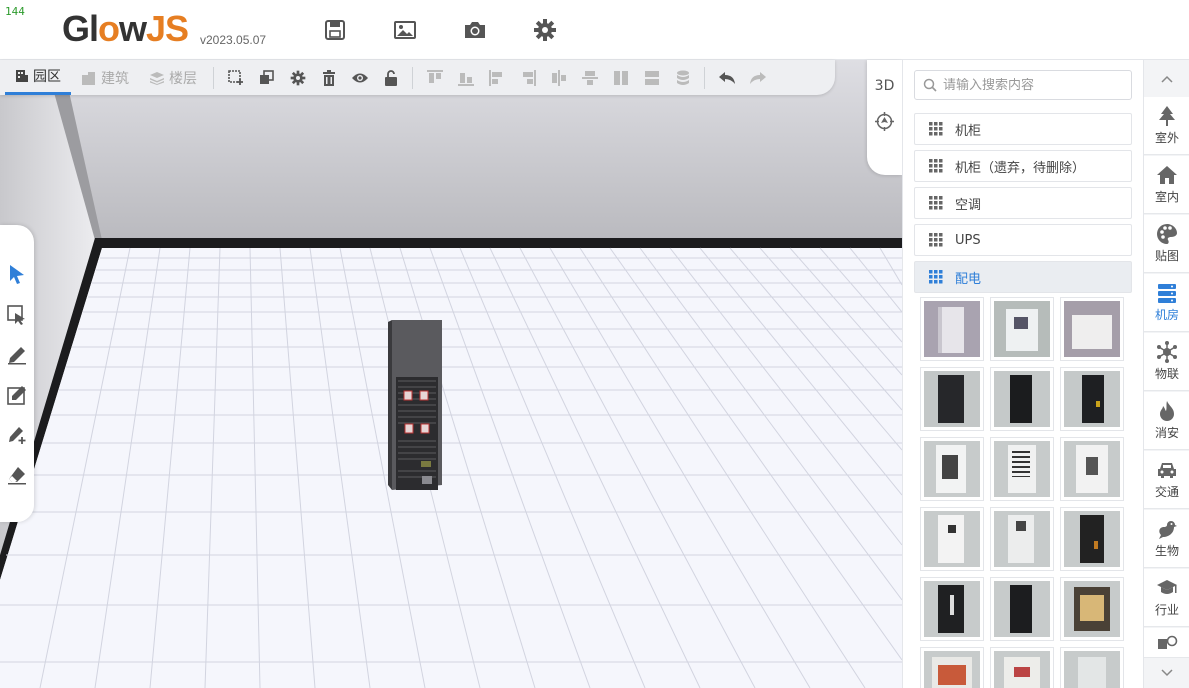  What do you see at coordinates (884, 86) in the screenshot?
I see `view-mode-toggle: 3D` at bounding box center [884, 86].